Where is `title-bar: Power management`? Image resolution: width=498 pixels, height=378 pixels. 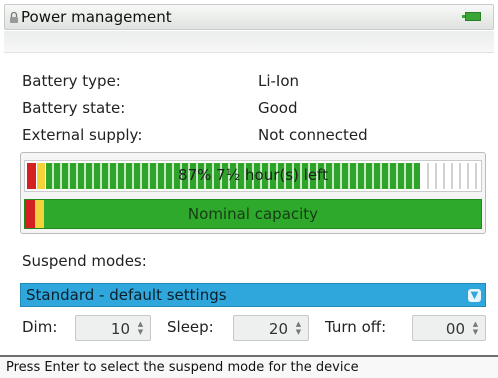
title-bar: Power management is located at coordinates (249, 17).